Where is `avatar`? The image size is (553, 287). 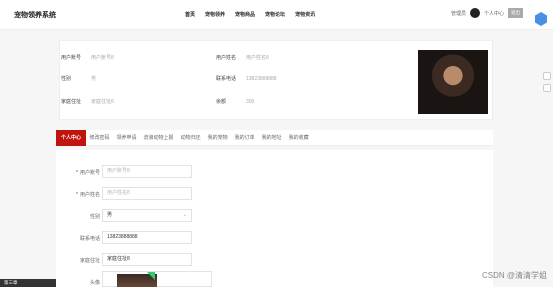
avatar is located at coordinates (474, 13).